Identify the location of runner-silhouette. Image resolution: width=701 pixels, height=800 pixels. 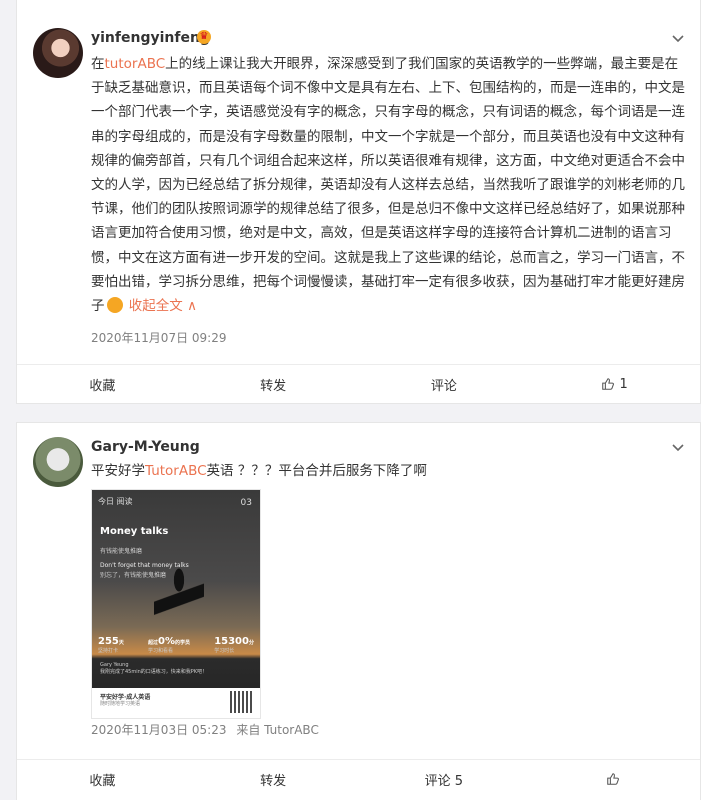
(179, 601).